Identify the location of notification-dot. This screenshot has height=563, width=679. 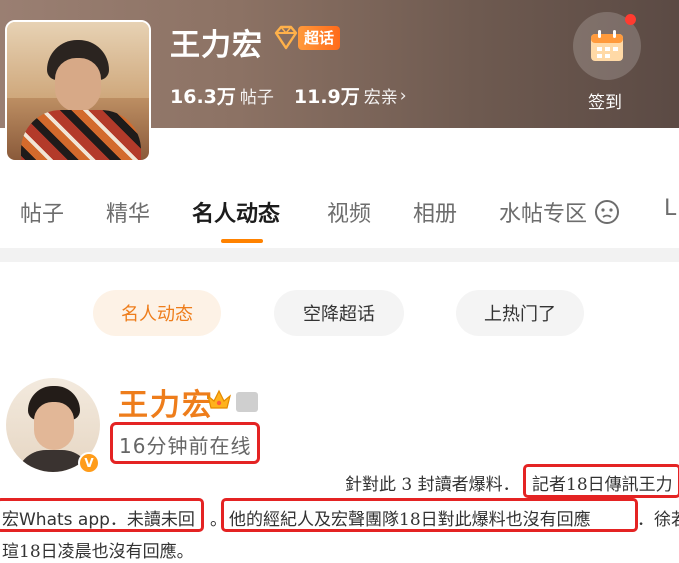
(630, 19).